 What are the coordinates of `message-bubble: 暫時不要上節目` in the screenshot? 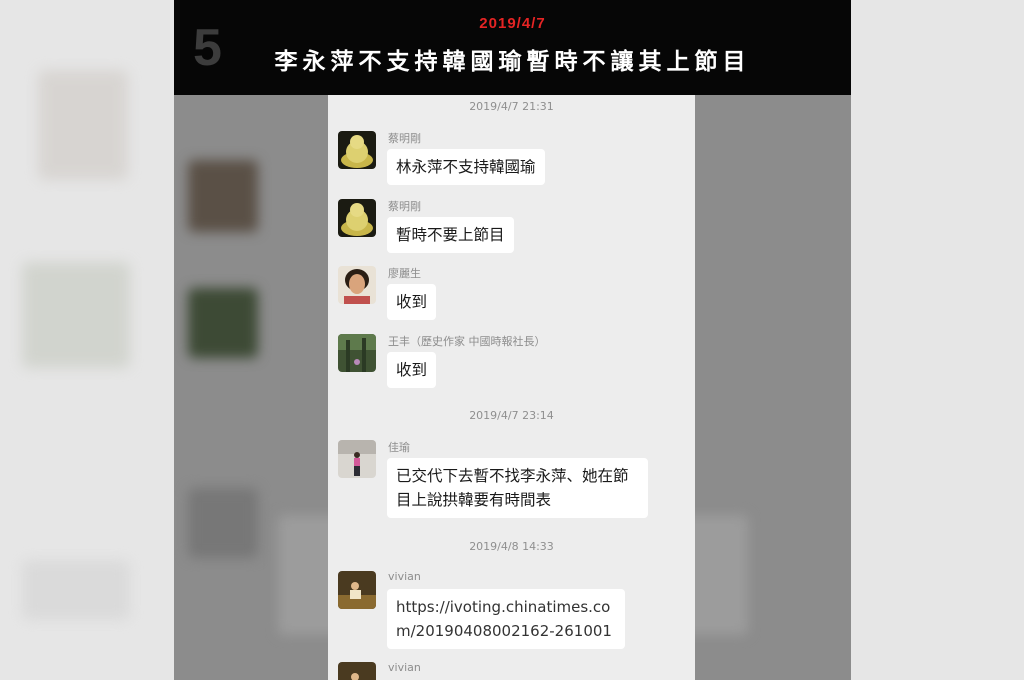 It's located at (450, 235).